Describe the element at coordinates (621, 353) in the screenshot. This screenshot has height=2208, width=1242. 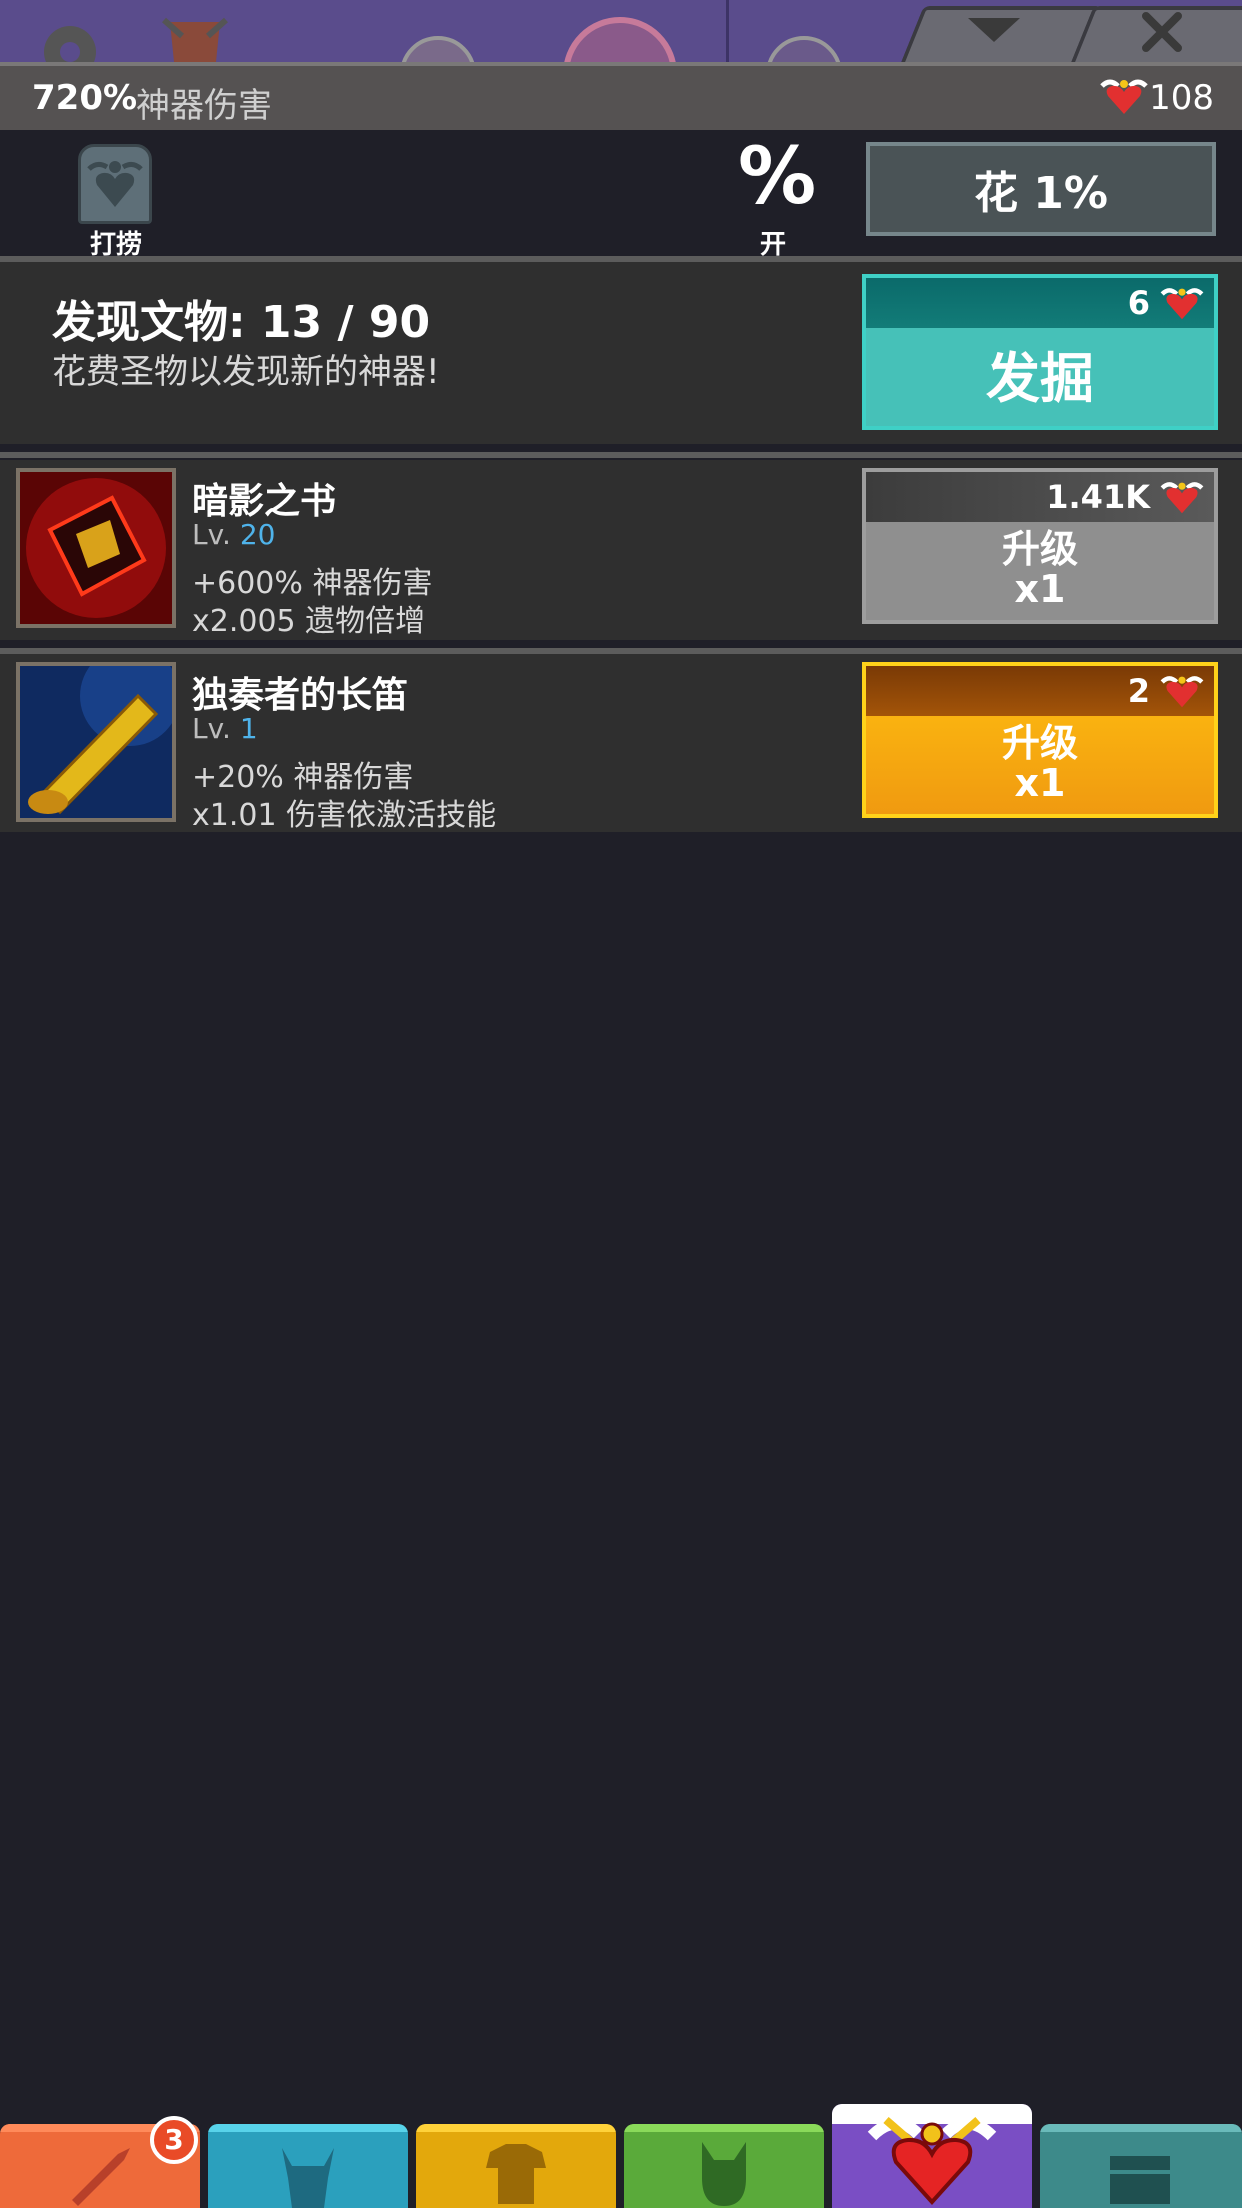
I see `discover-artifacts-row: 发现文物: 13 / 90 花费圣物以发现新的神器! 6 发掘` at that location.